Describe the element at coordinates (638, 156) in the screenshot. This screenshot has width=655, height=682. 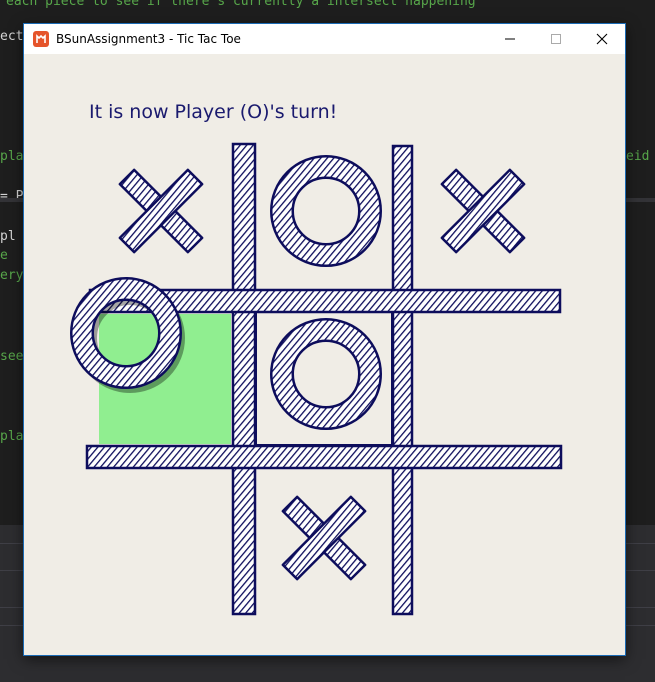
I see `code-line: eid` at that location.